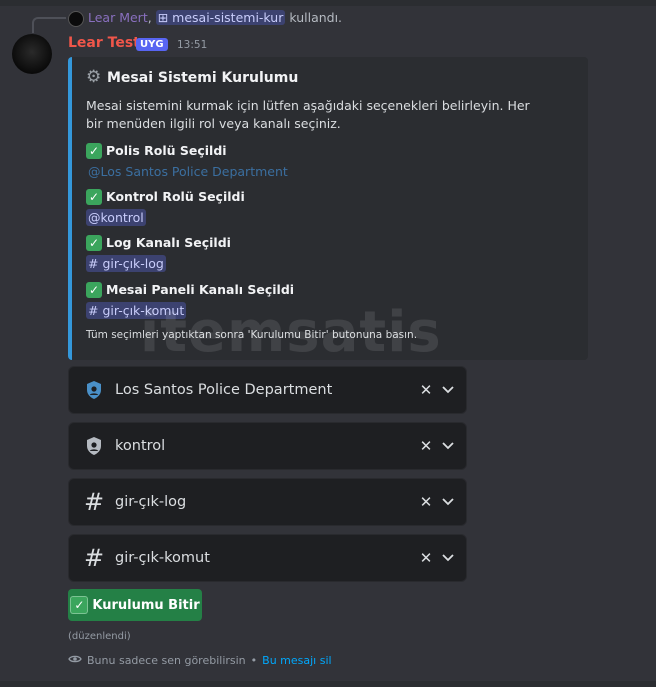 This screenshot has width=656, height=687. I want to click on select-log-channel: # gir-çık-log ✕, so click(267, 502).